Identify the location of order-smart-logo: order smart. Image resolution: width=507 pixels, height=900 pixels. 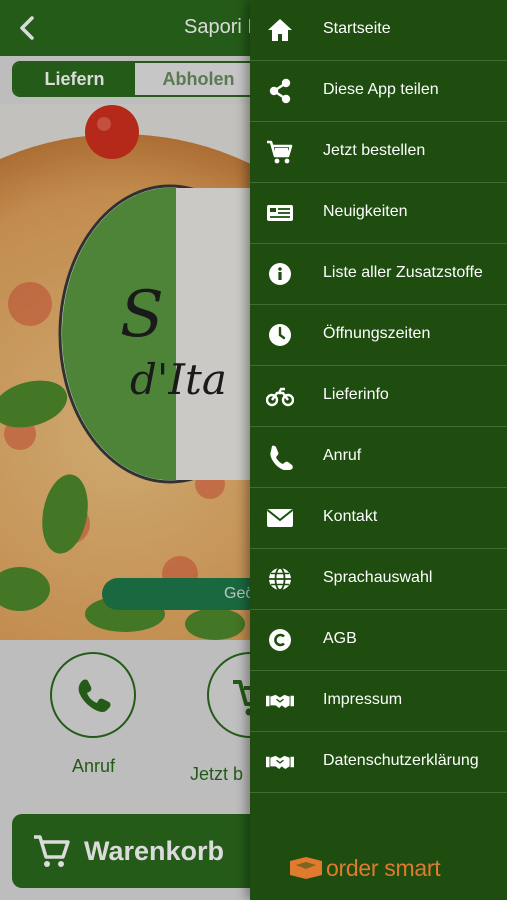
(380, 869).